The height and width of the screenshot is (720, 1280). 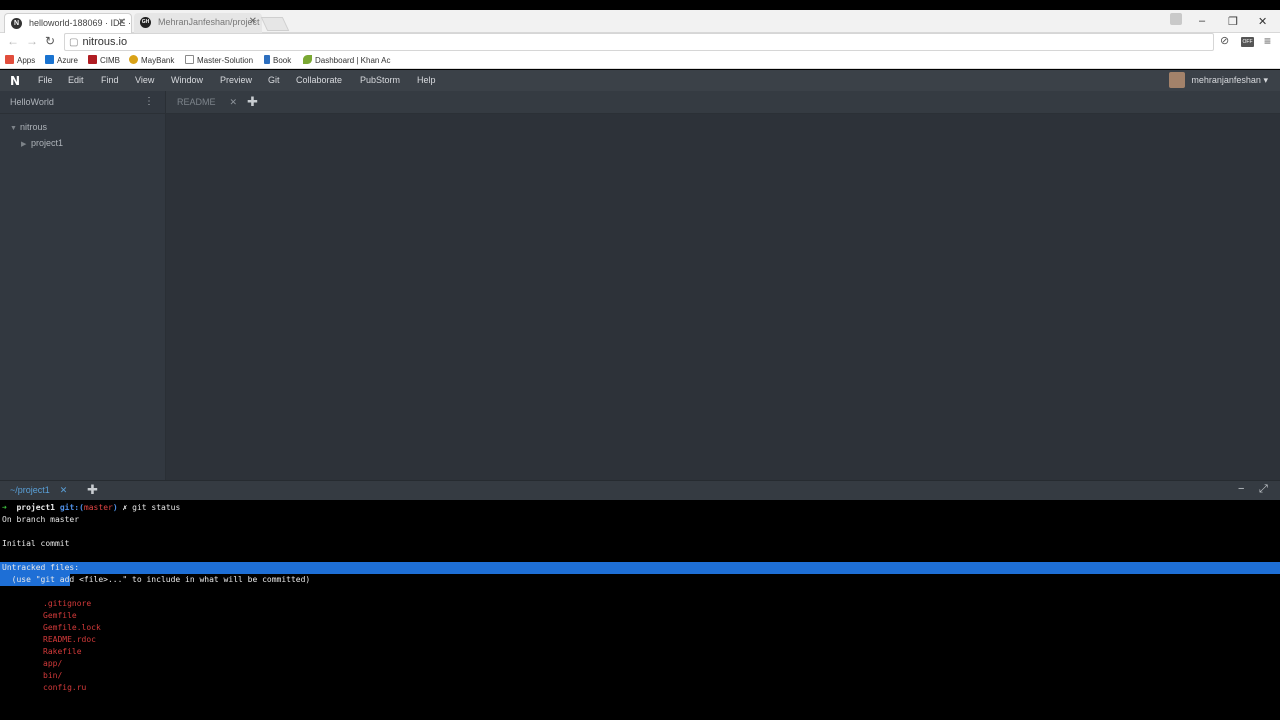 What do you see at coordinates (1241, 489) in the screenshot?
I see `minimize-panel-icon: −` at bounding box center [1241, 489].